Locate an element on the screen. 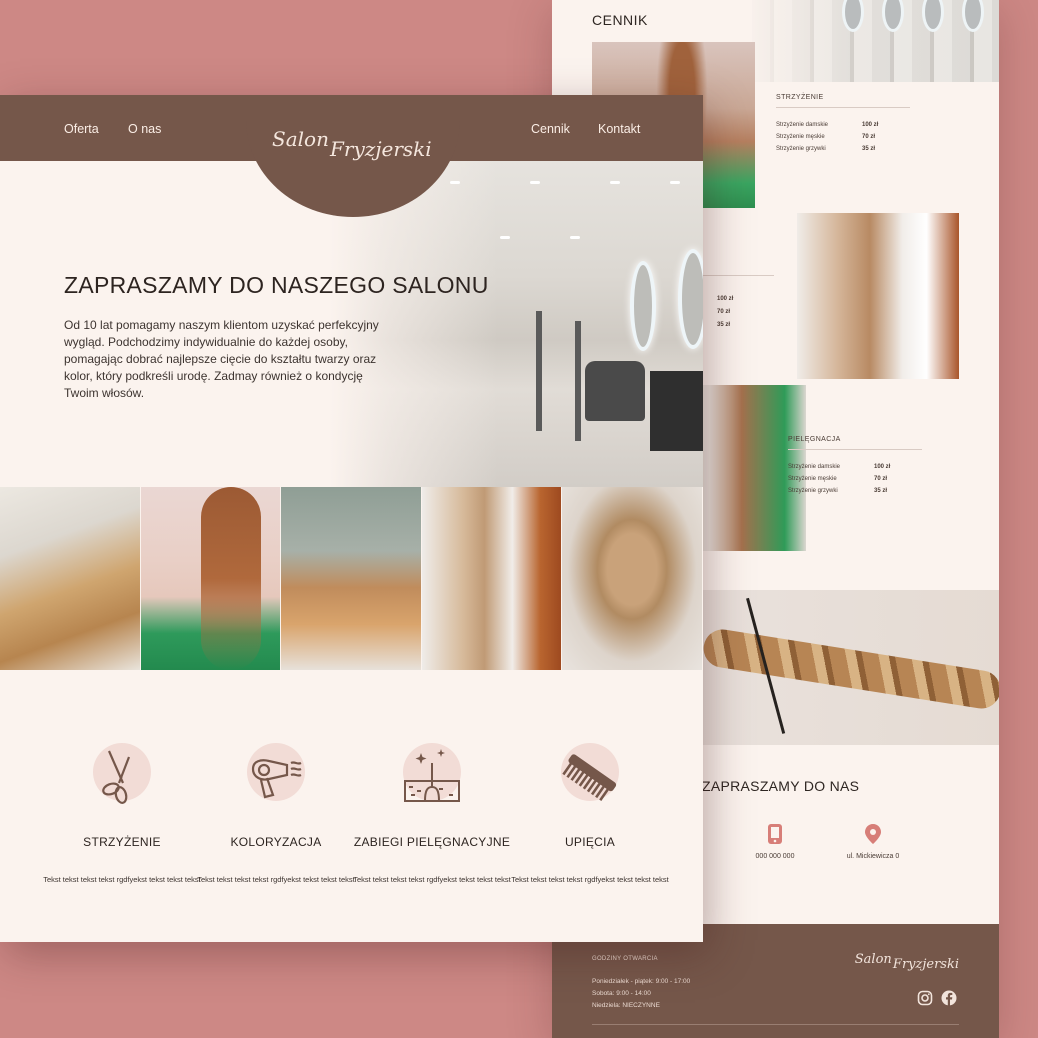 Image resolution: width=1038 pixels, height=1038 pixels. facebook-icon is located at coordinates (949, 998).